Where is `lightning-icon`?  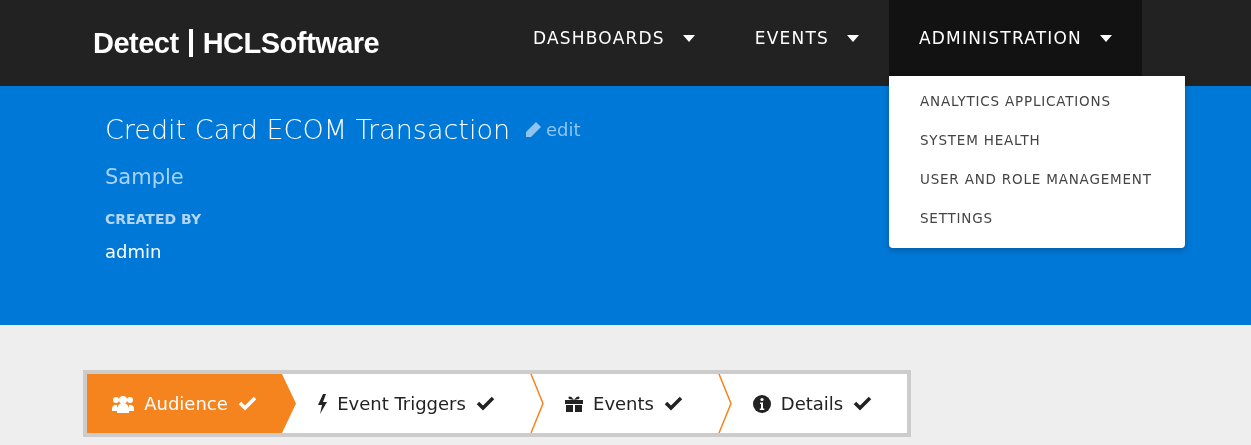
lightning-icon is located at coordinates (322, 403).